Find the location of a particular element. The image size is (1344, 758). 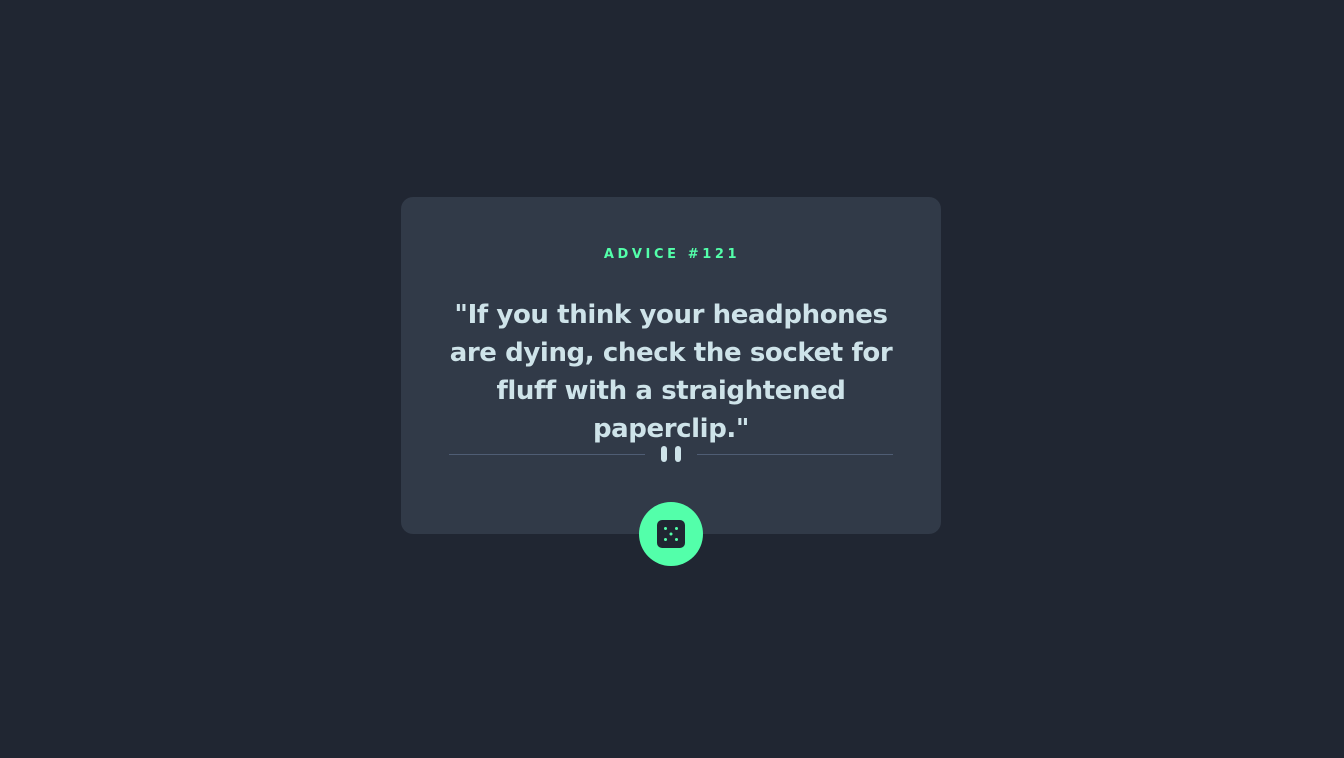

pause-icon is located at coordinates (671, 454).